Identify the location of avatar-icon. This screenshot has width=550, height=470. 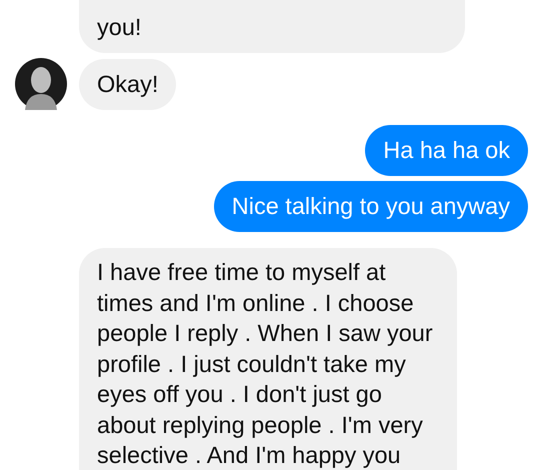
(41, 84).